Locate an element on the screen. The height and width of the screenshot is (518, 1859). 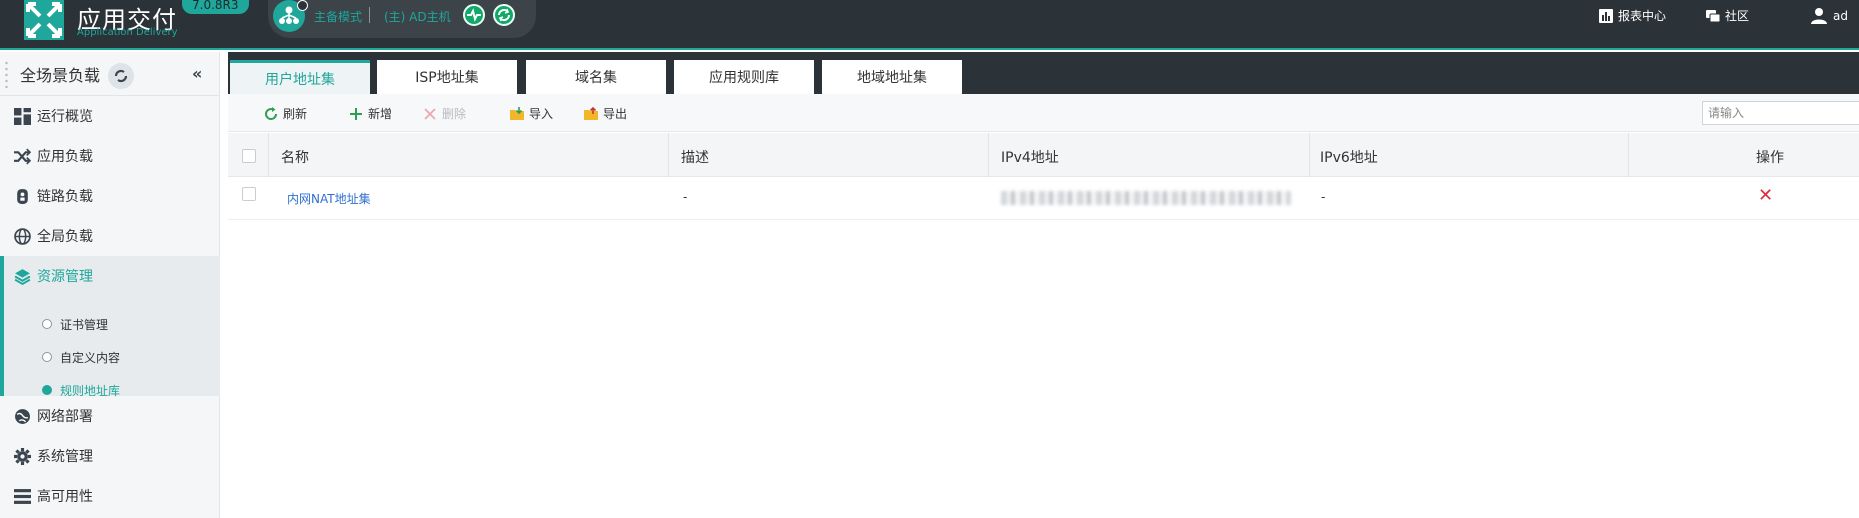
import-label: 导入 is located at coordinates (541, 114).